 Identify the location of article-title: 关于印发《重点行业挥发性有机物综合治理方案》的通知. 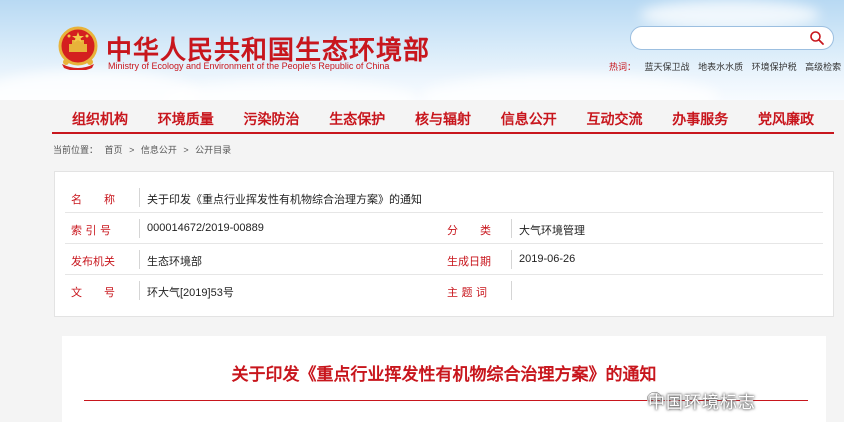
(444, 375).